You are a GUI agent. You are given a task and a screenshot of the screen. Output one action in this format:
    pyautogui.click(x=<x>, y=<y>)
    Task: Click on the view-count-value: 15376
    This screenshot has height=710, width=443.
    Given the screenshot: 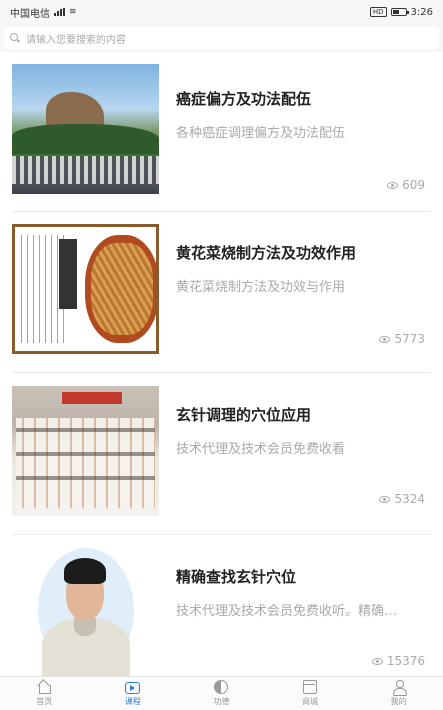 What is the action you would take?
    pyautogui.click(x=405, y=661)
    